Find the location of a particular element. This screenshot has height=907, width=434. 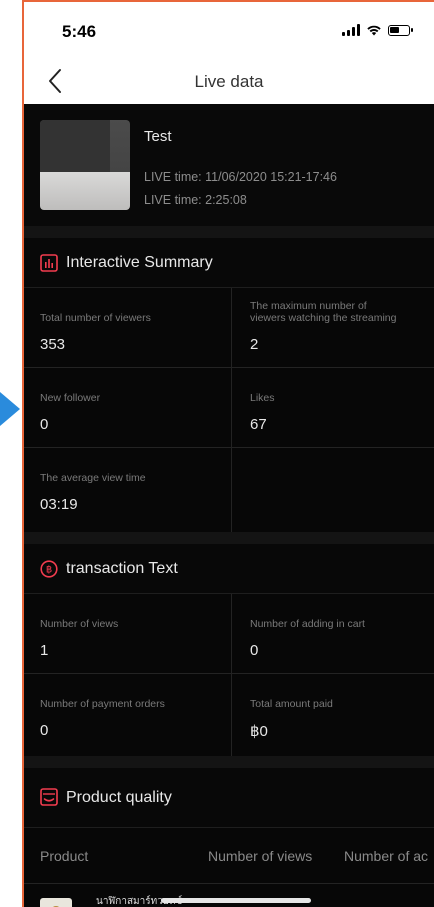

wifi-icon is located at coordinates (374, 30).